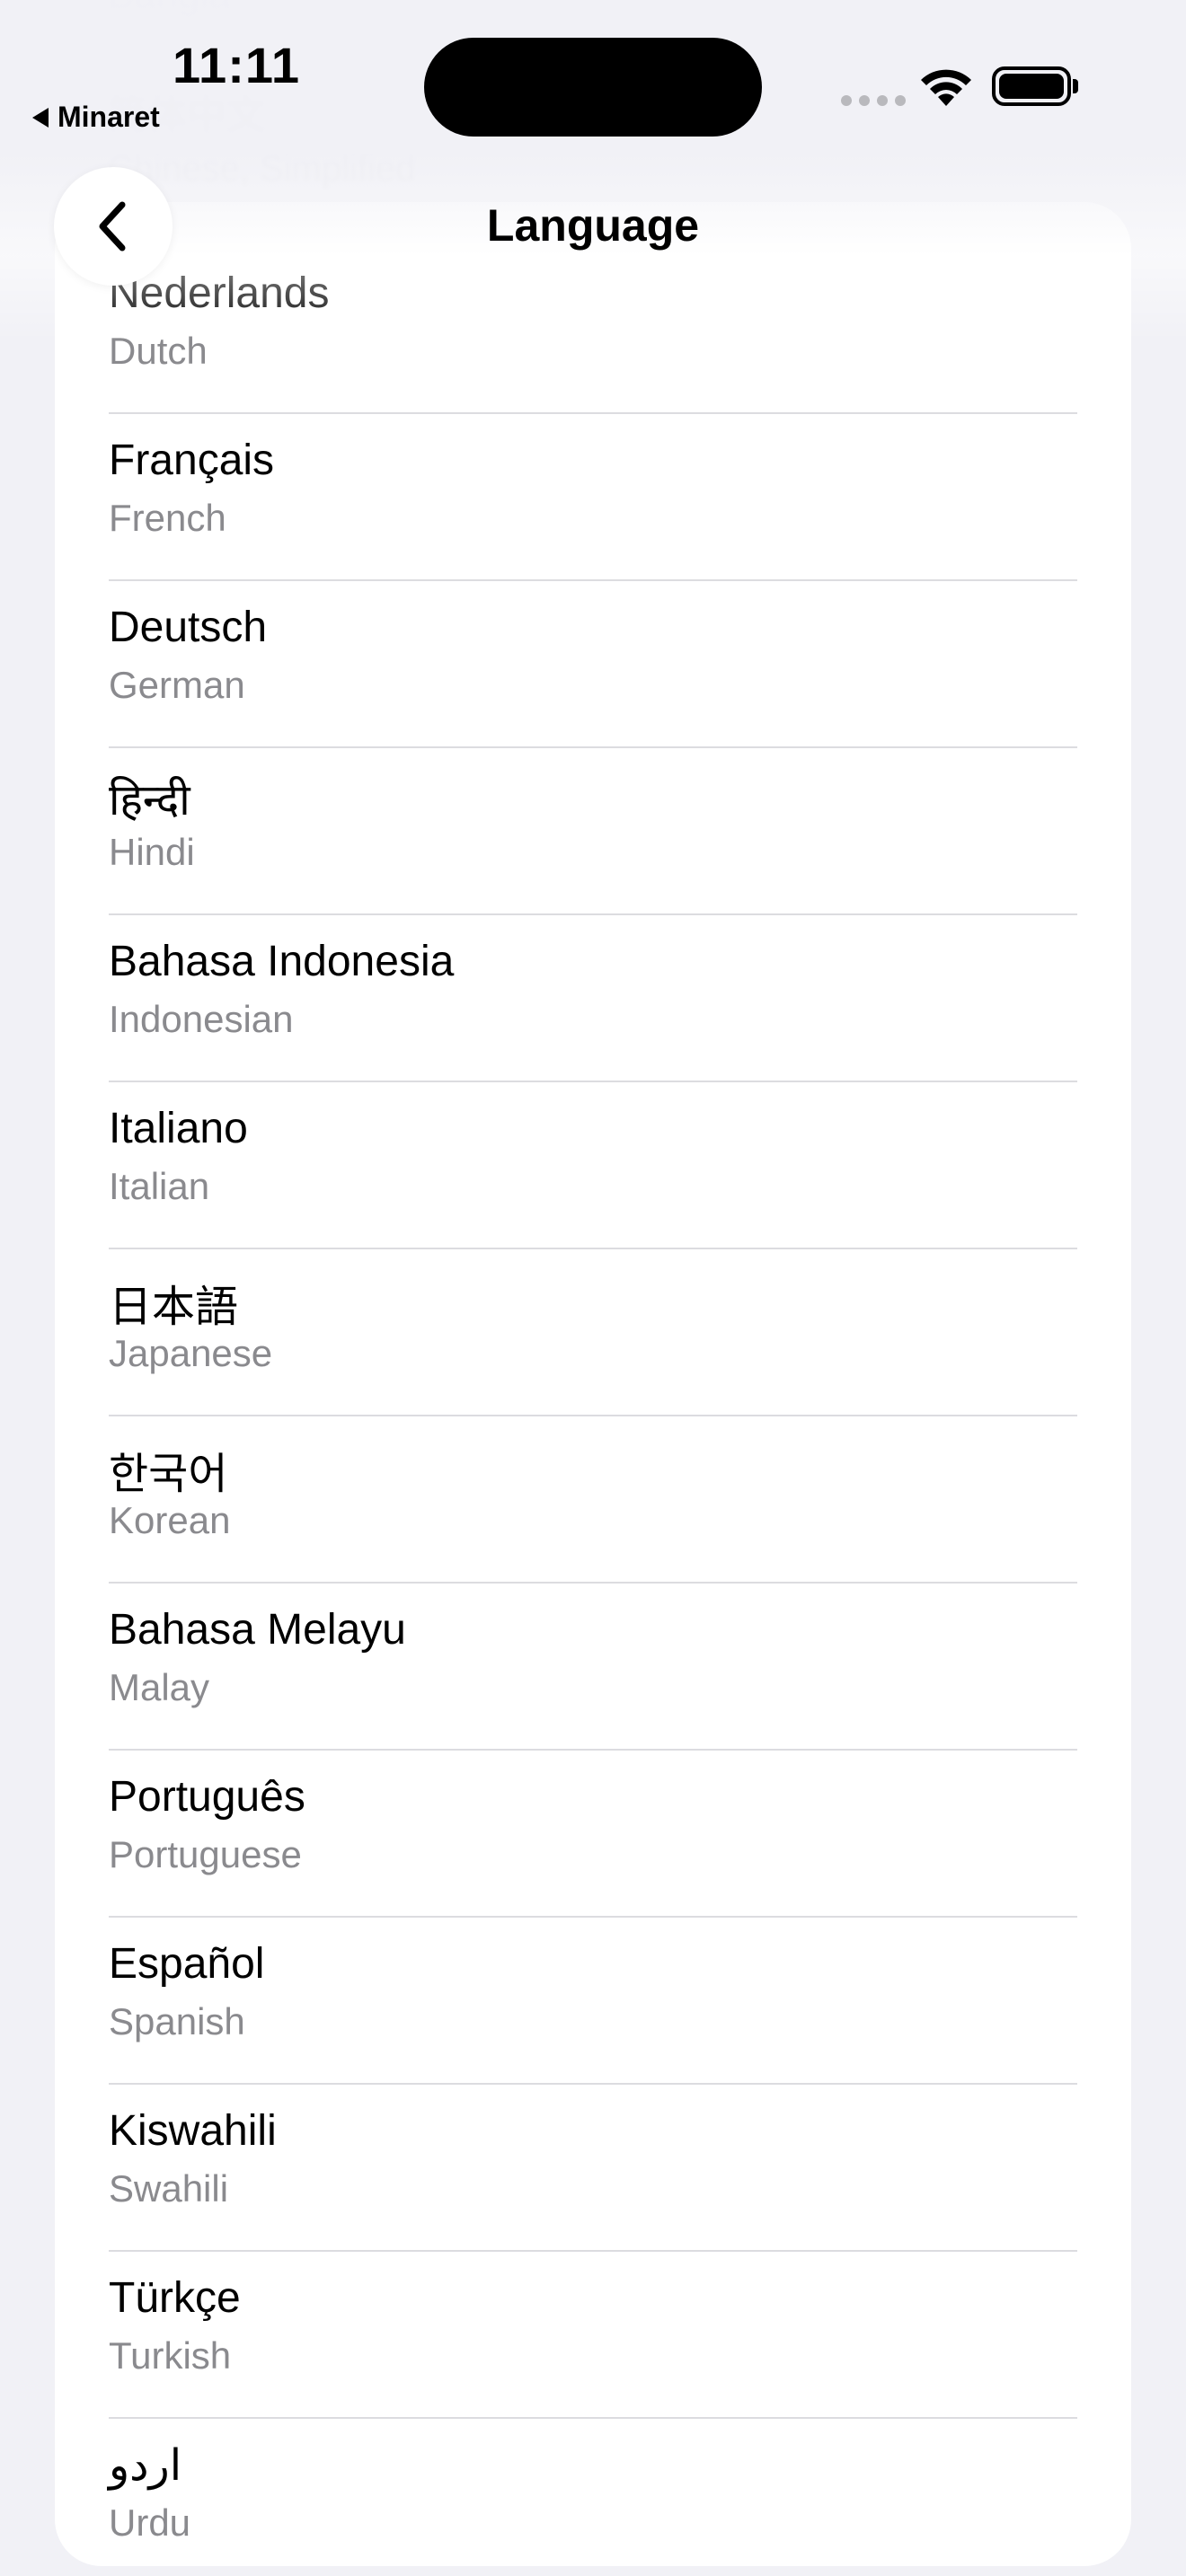 The image size is (1186, 2576). I want to click on language-english-name: Italian, so click(159, 1186).